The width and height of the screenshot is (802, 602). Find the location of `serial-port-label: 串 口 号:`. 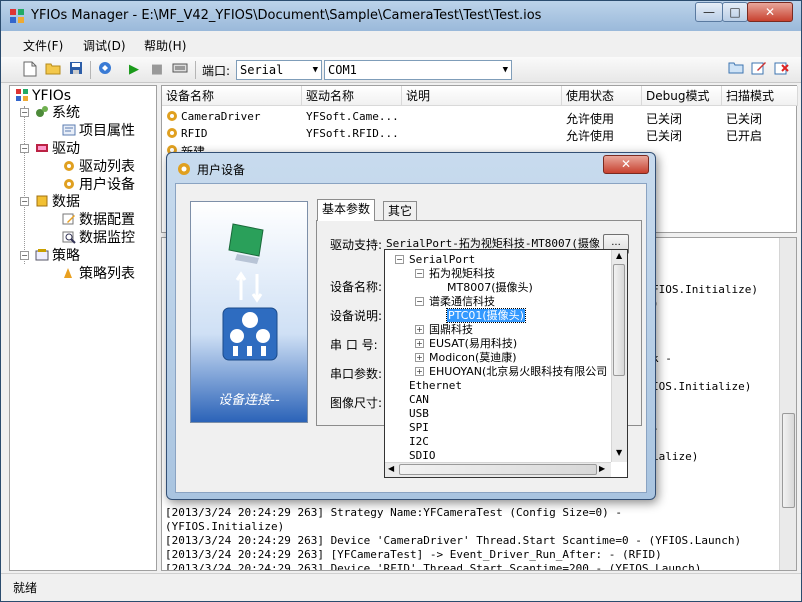

serial-port-label: 串 口 号: is located at coordinates (354, 345).